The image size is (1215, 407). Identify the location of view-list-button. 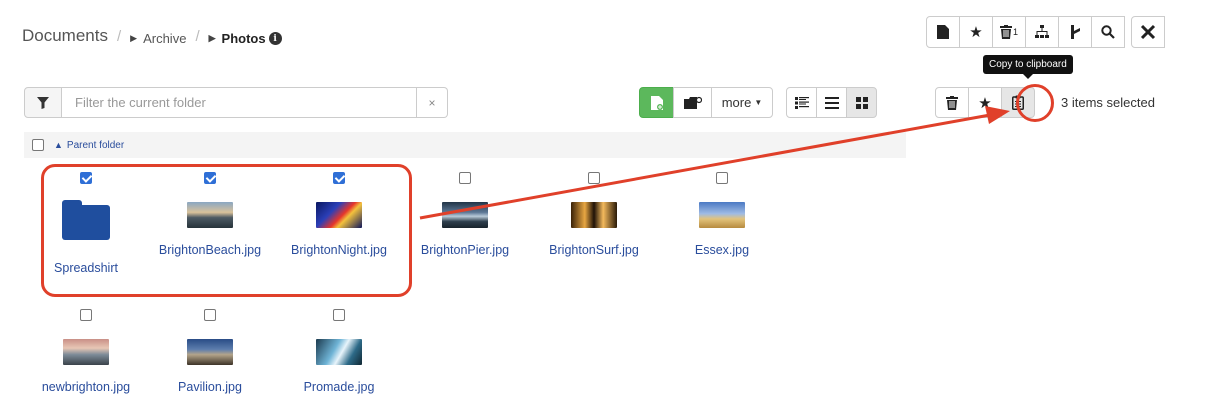
(831, 102).